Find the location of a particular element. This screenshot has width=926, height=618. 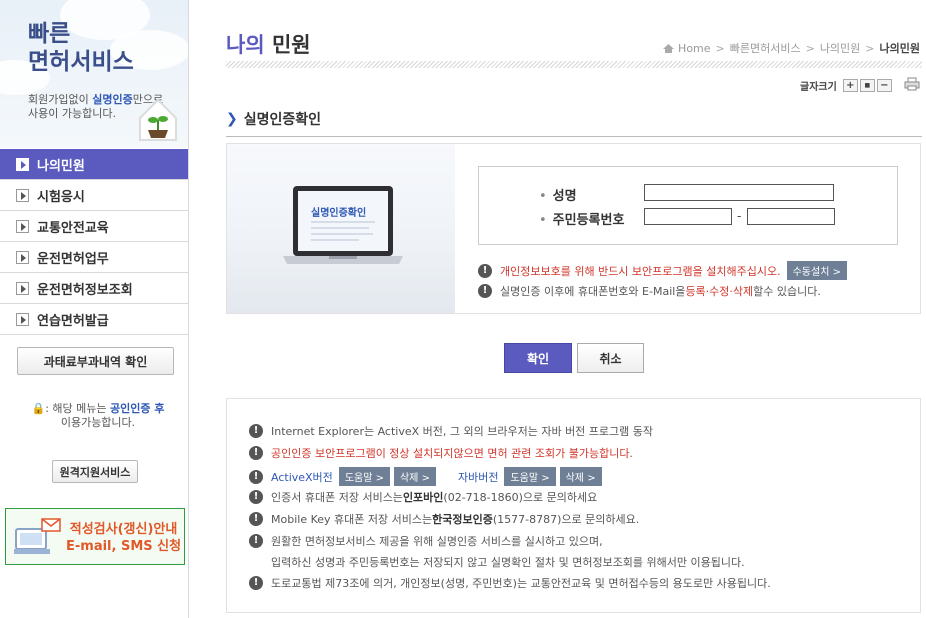

activex-help-button: 도움말 > is located at coordinates (364, 476).